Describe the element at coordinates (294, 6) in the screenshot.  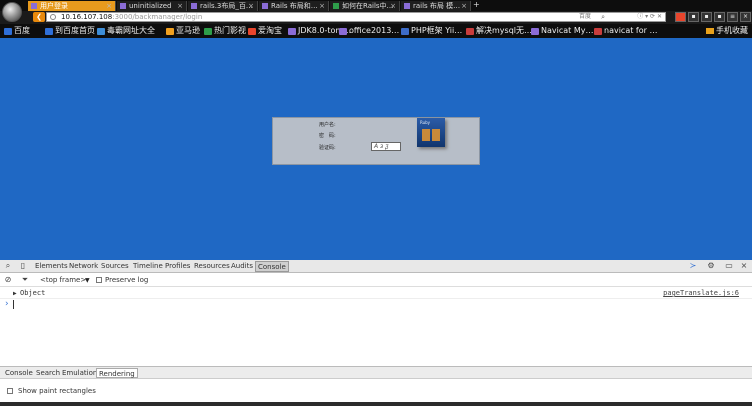
I see `tab-rails-layout: Rails 布局和… ×` at that location.